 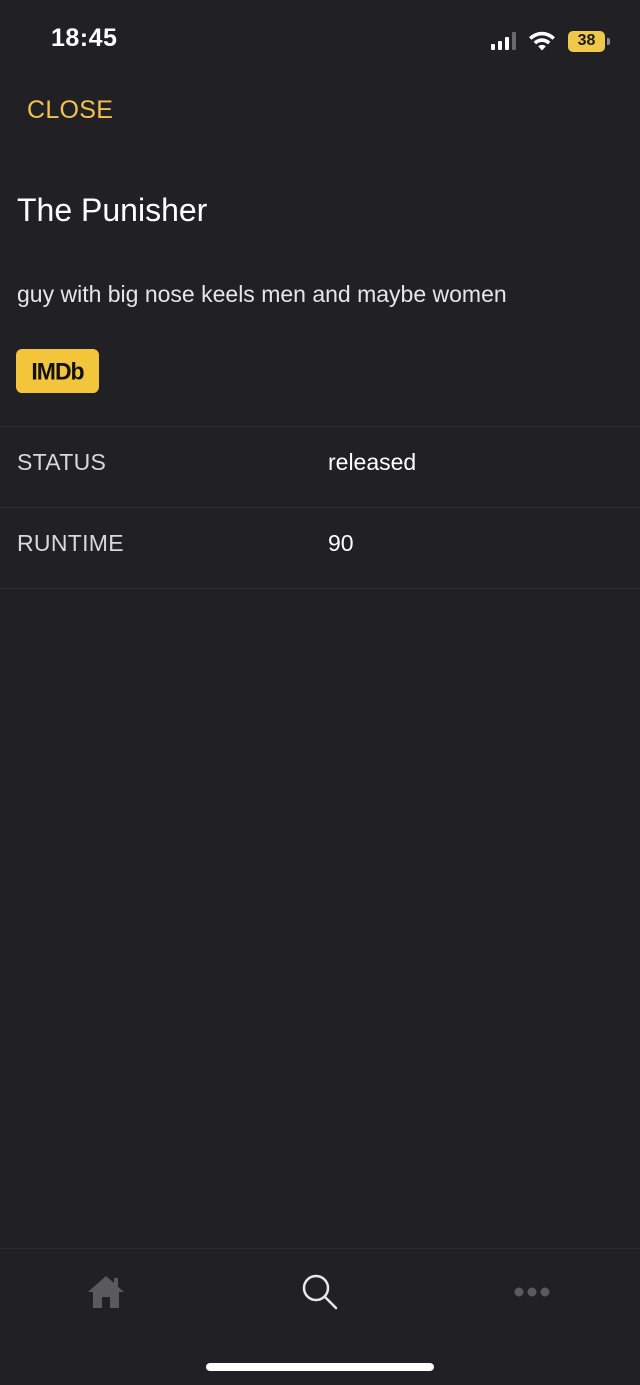 I want to click on info-value: released, so click(x=372, y=462).